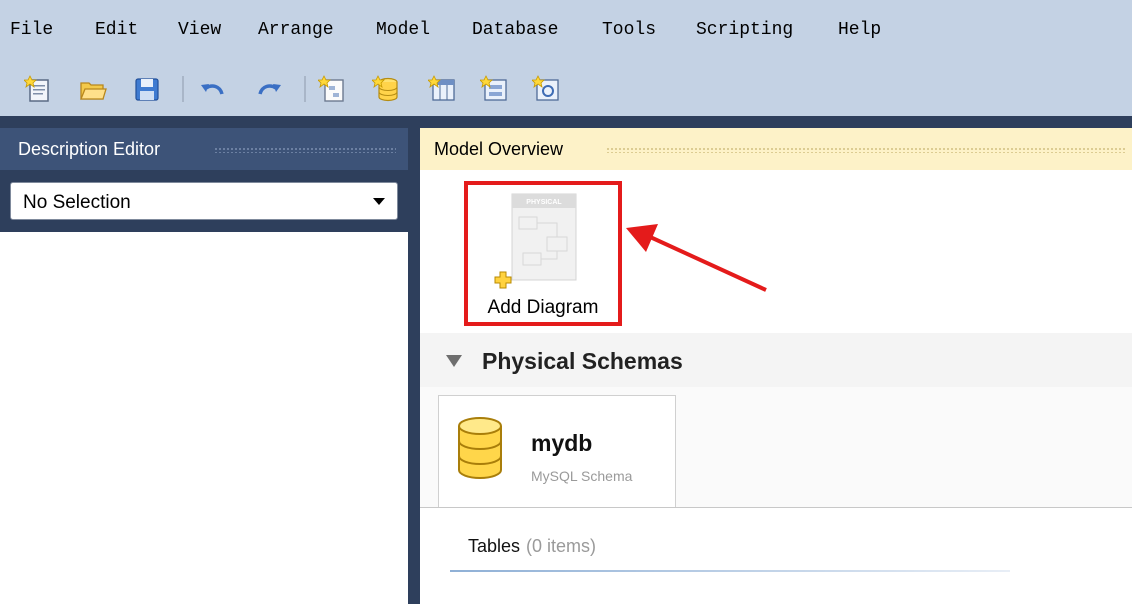  I want to click on redo-icon, so click(269, 89).